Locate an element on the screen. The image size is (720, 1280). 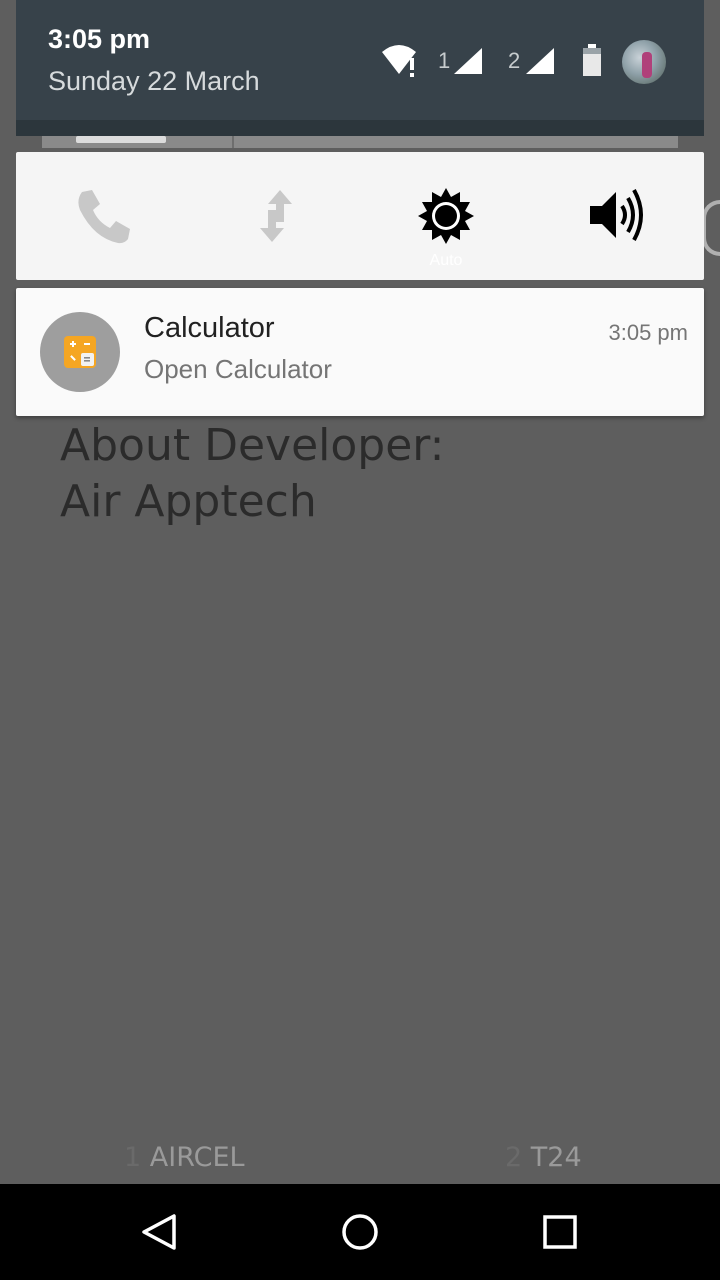
navigation-bar is located at coordinates (360, 1232).